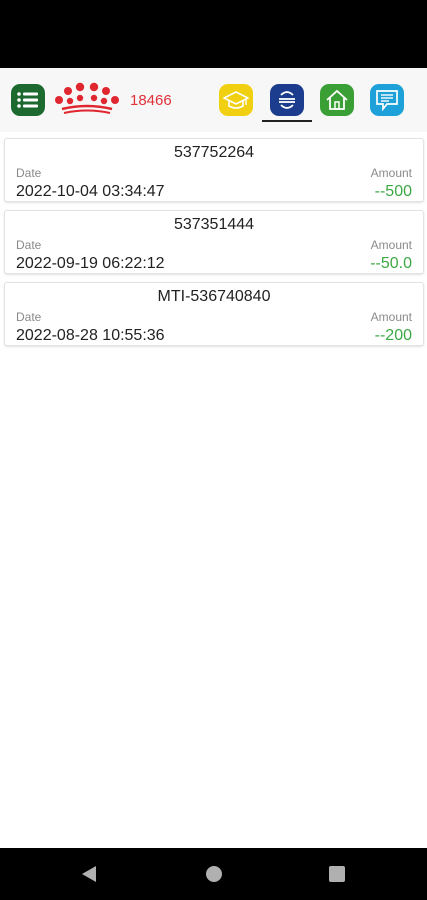  Describe the element at coordinates (214, 152) in the screenshot. I see `transaction-id: 537752264` at that location.